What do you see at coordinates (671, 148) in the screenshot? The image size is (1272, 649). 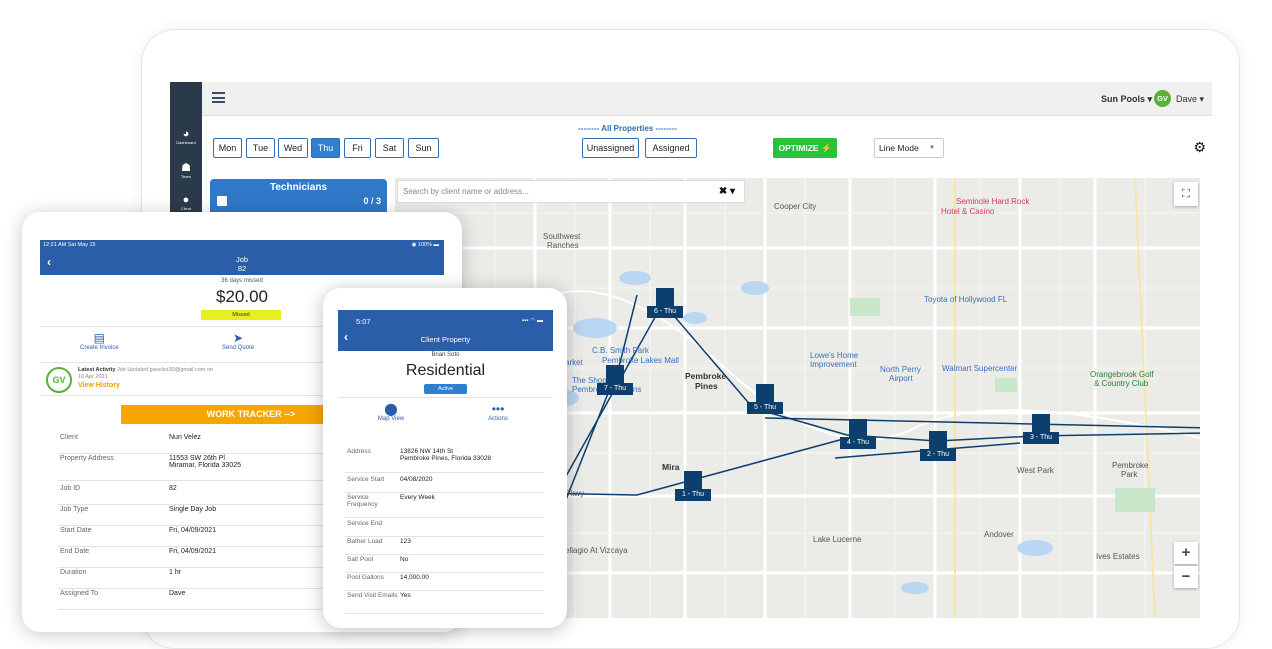 I see `assigned-button: Assigned` at bounding box center [671, 148].